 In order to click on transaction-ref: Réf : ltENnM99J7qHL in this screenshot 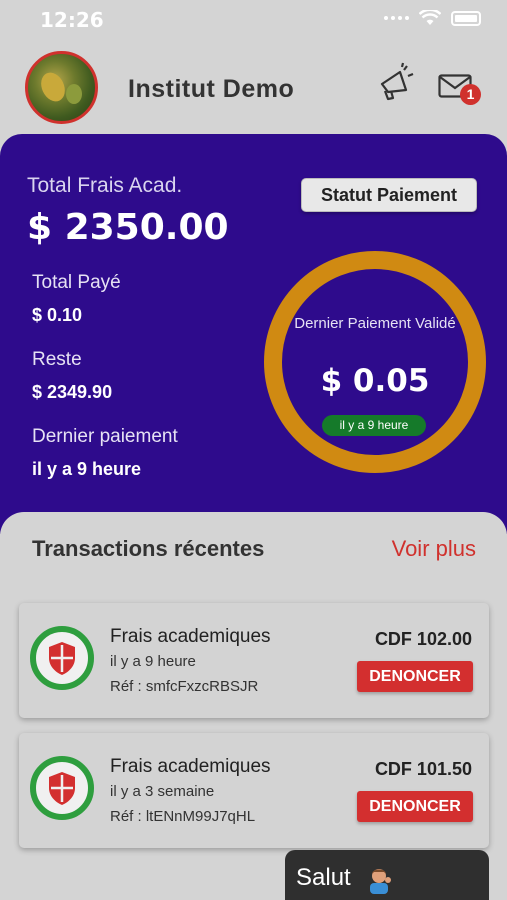, I will do `click(183, 816)`.